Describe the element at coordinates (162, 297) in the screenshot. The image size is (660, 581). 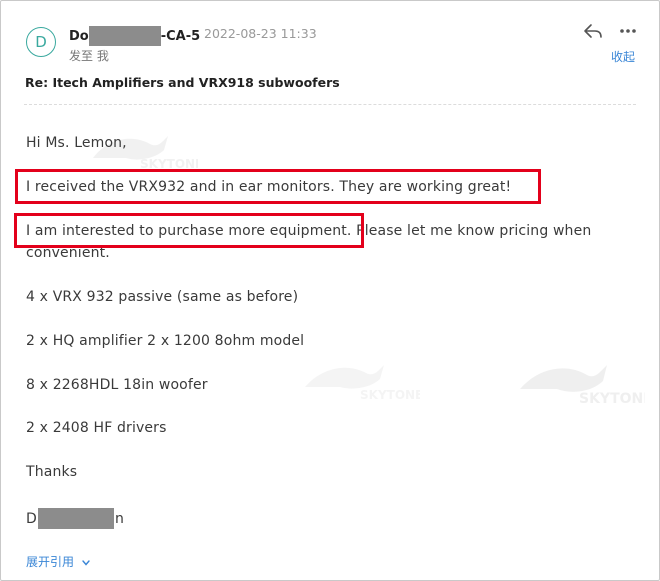
I see `list-item: 4 x VRX 932 passive (same as before)` at that location.